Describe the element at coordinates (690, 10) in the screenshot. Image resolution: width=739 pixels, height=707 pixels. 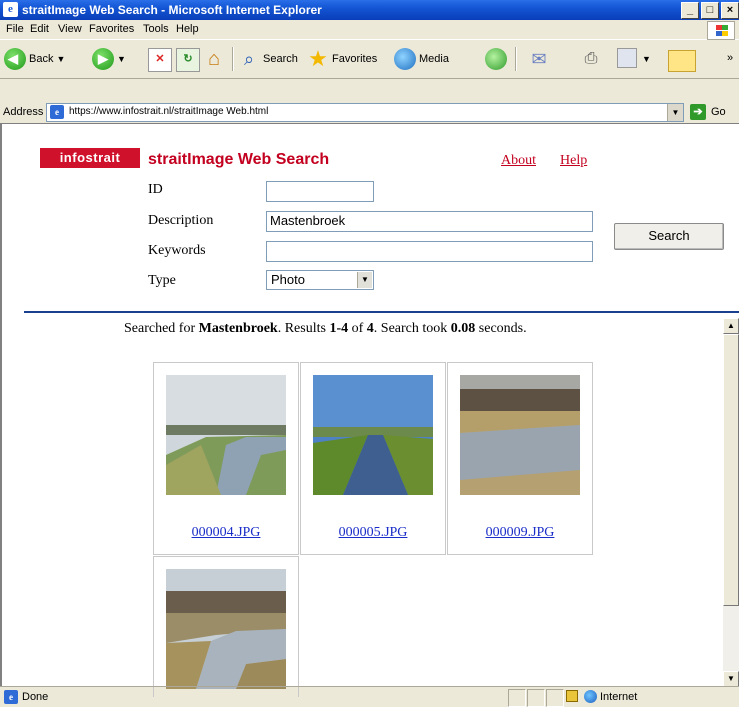
I see `minimize-button: _` at that location.